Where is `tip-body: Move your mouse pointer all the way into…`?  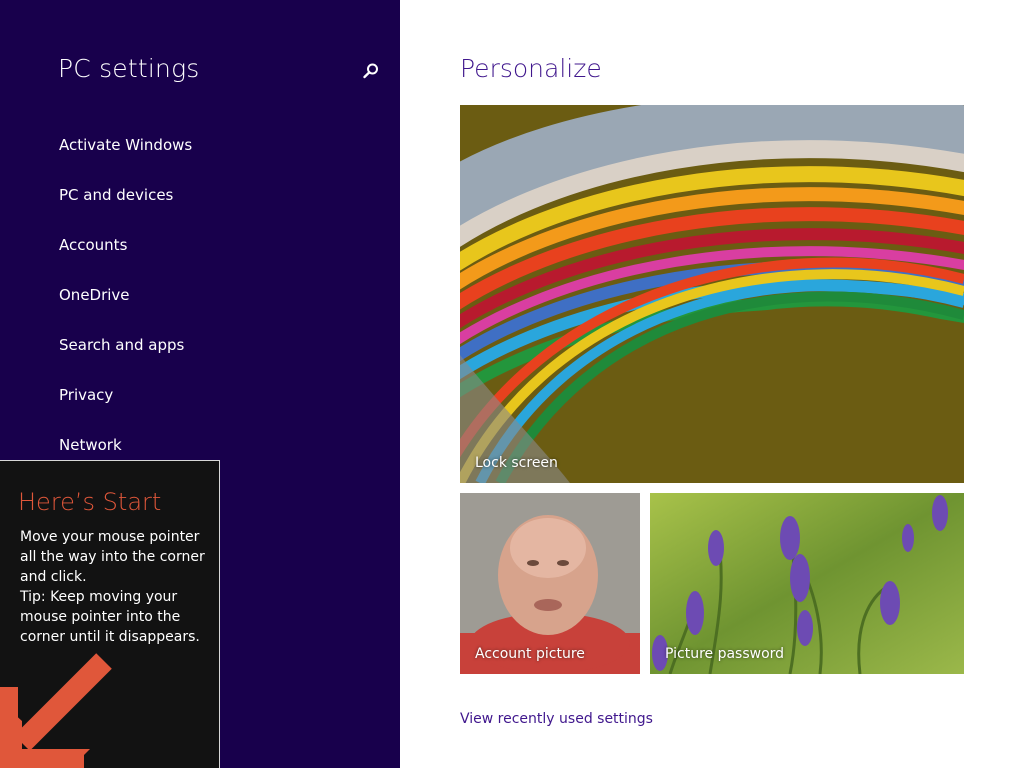 tip-body: Move your mouse pointer all the way into… is located at coordinates (115, 587).